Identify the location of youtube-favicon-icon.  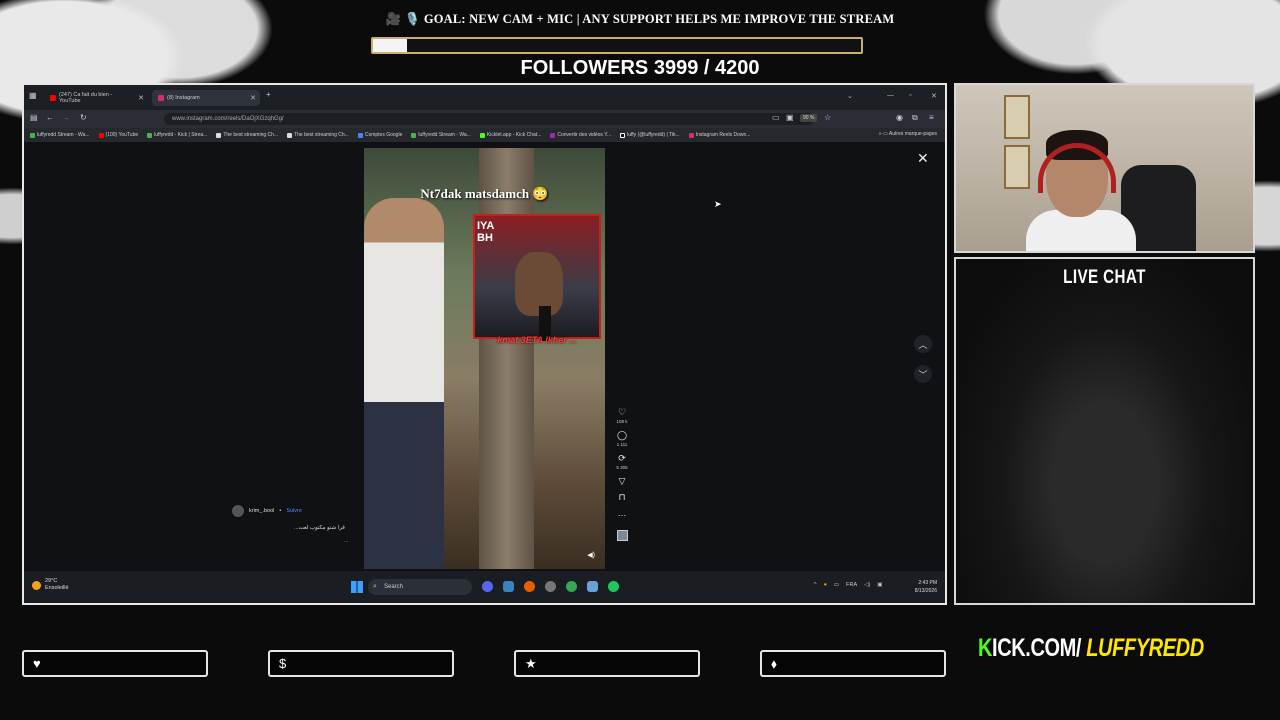
(53, 98).